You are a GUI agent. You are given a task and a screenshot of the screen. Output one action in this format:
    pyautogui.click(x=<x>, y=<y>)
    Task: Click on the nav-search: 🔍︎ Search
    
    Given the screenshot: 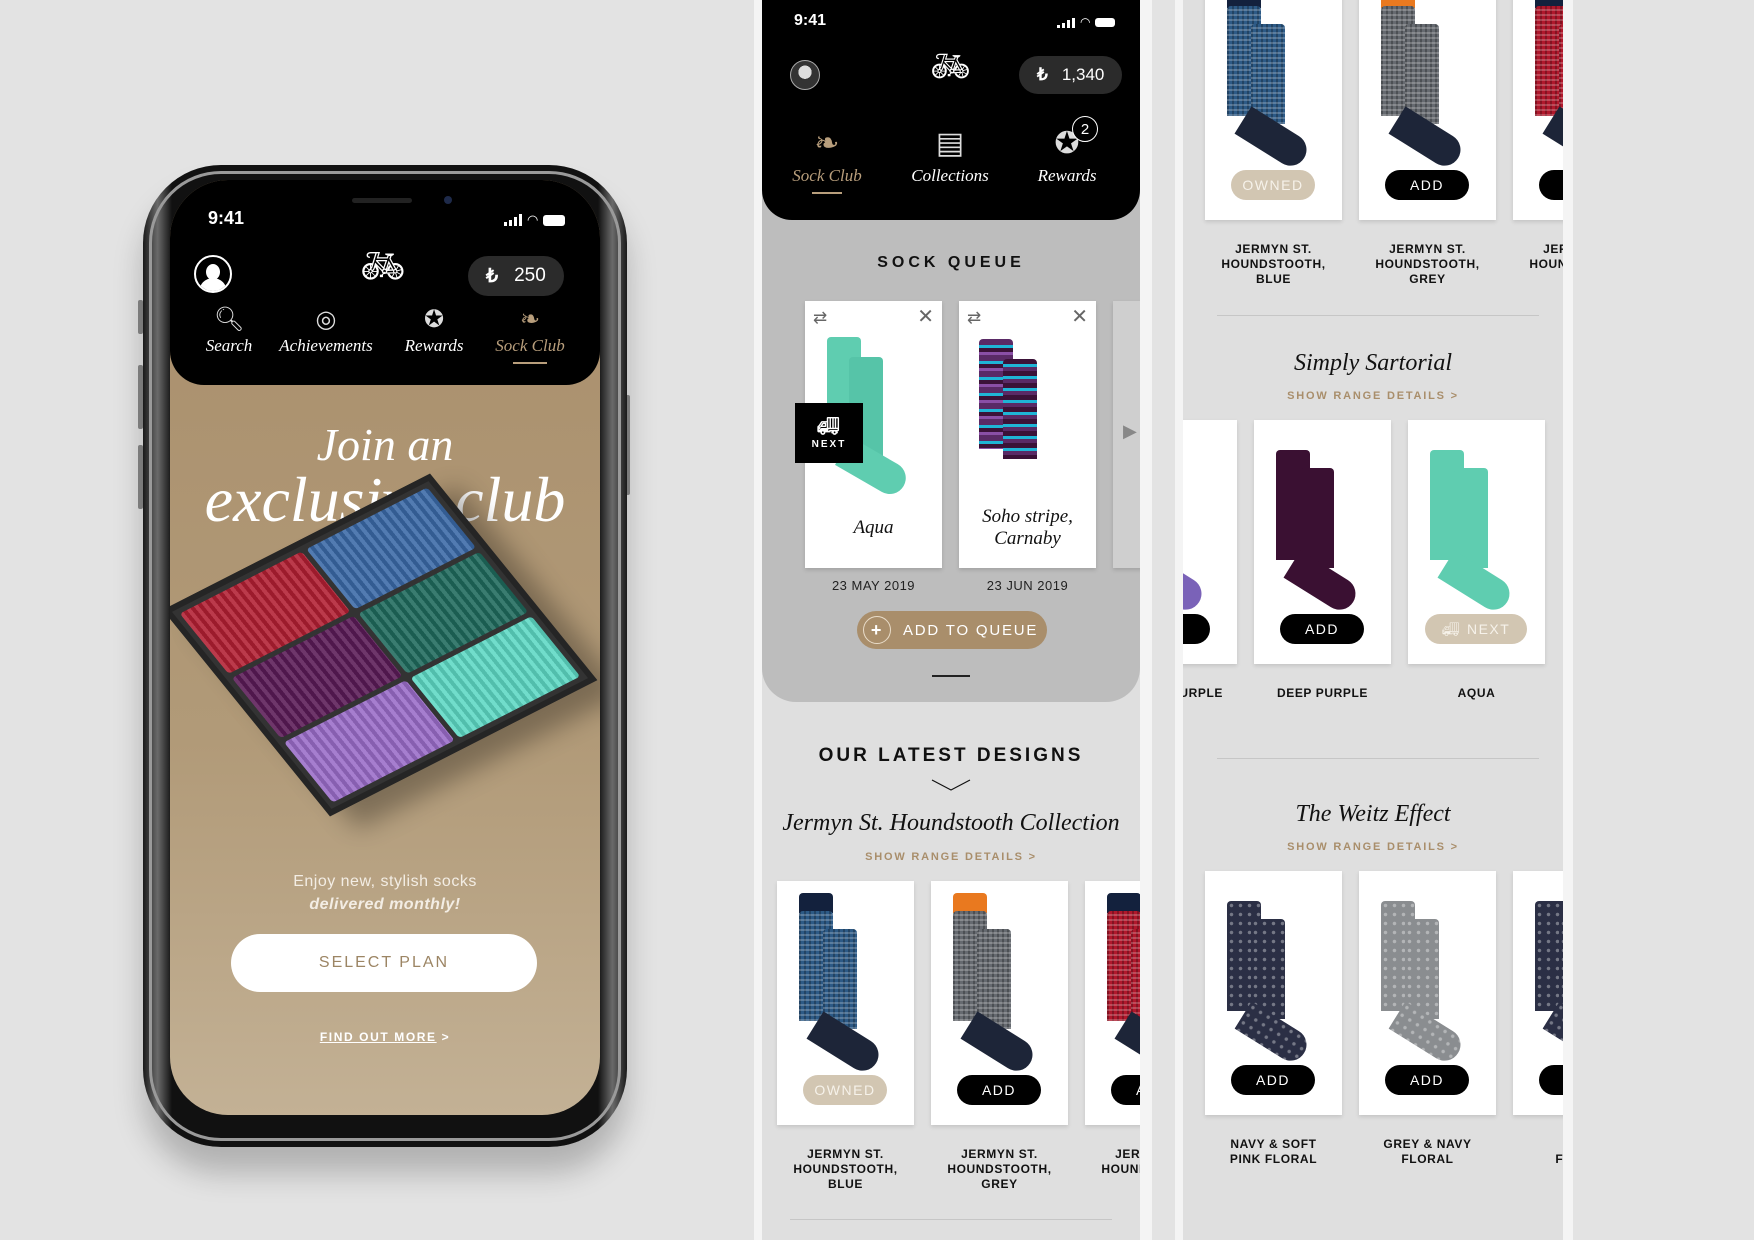 What is the action you would take?
    pyautogui.click(x=229, y=330)
    